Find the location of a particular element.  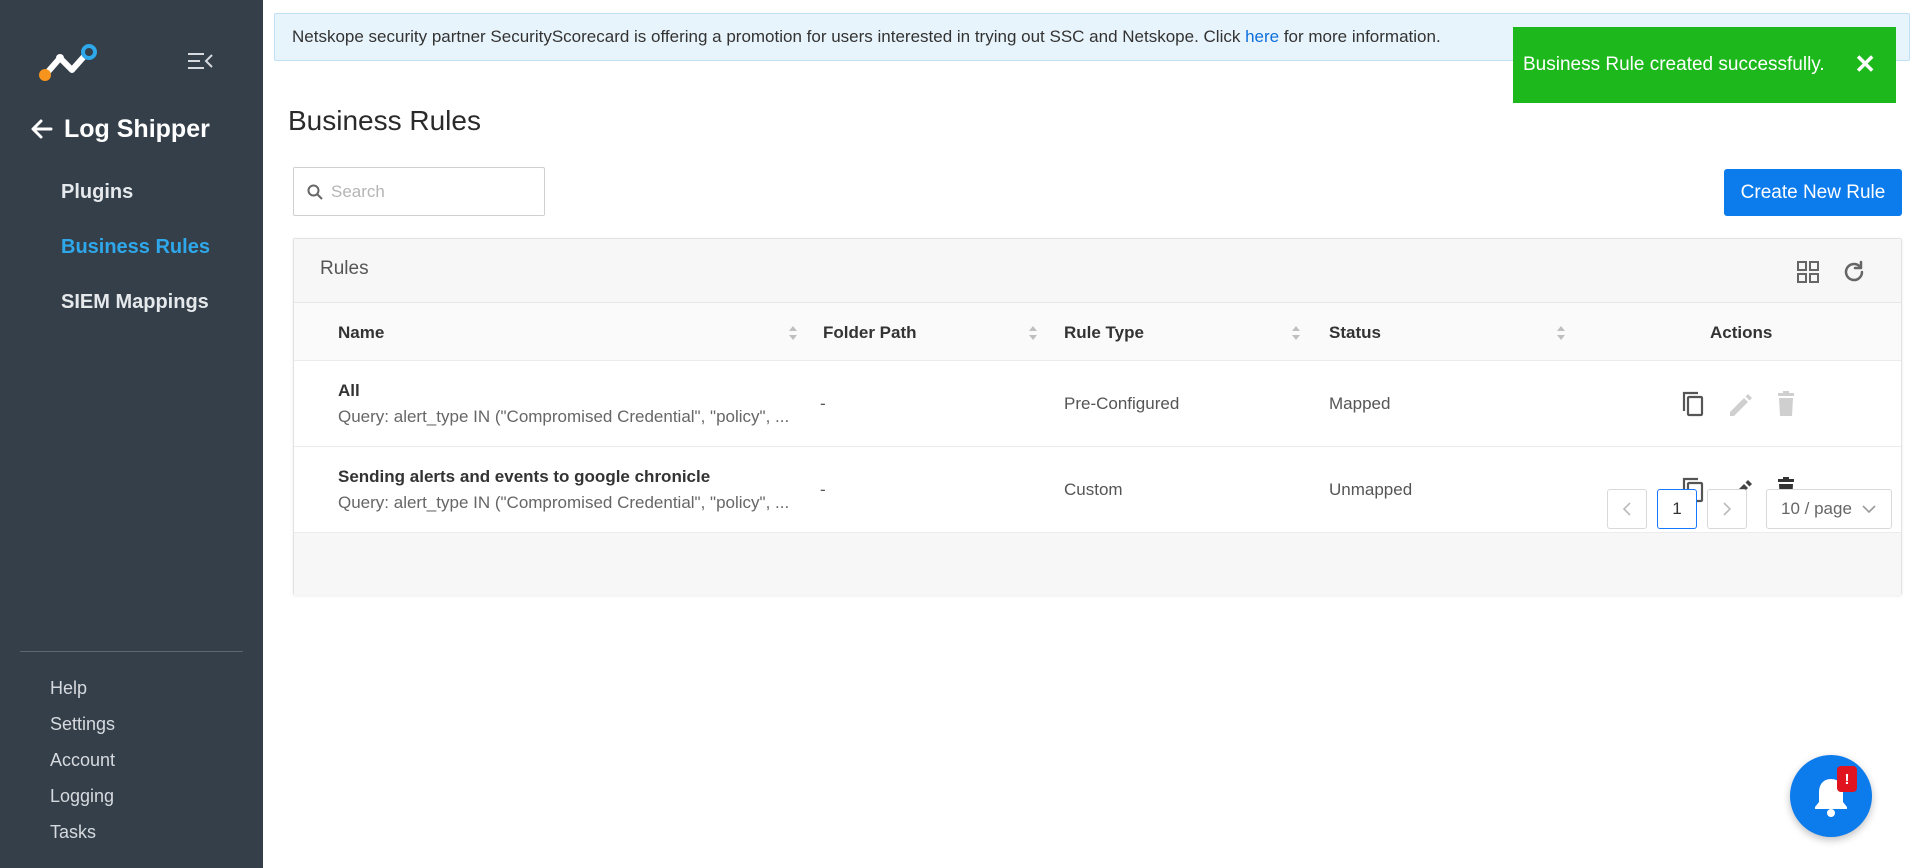

netskope-logo-icon is located at coordinates (69, 63).